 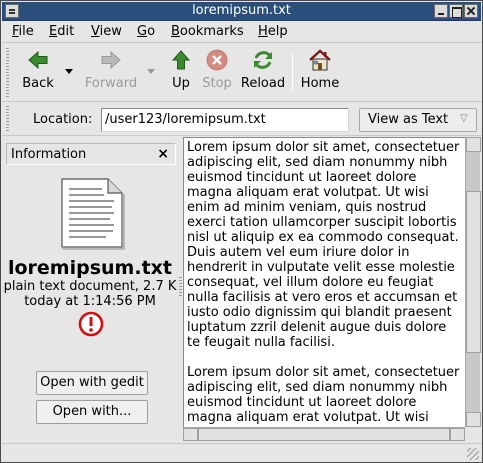 What do you see at coordinates (292, 73) in the screenshot?
I see `toolbar-separator` at bounding box center [292, 73].